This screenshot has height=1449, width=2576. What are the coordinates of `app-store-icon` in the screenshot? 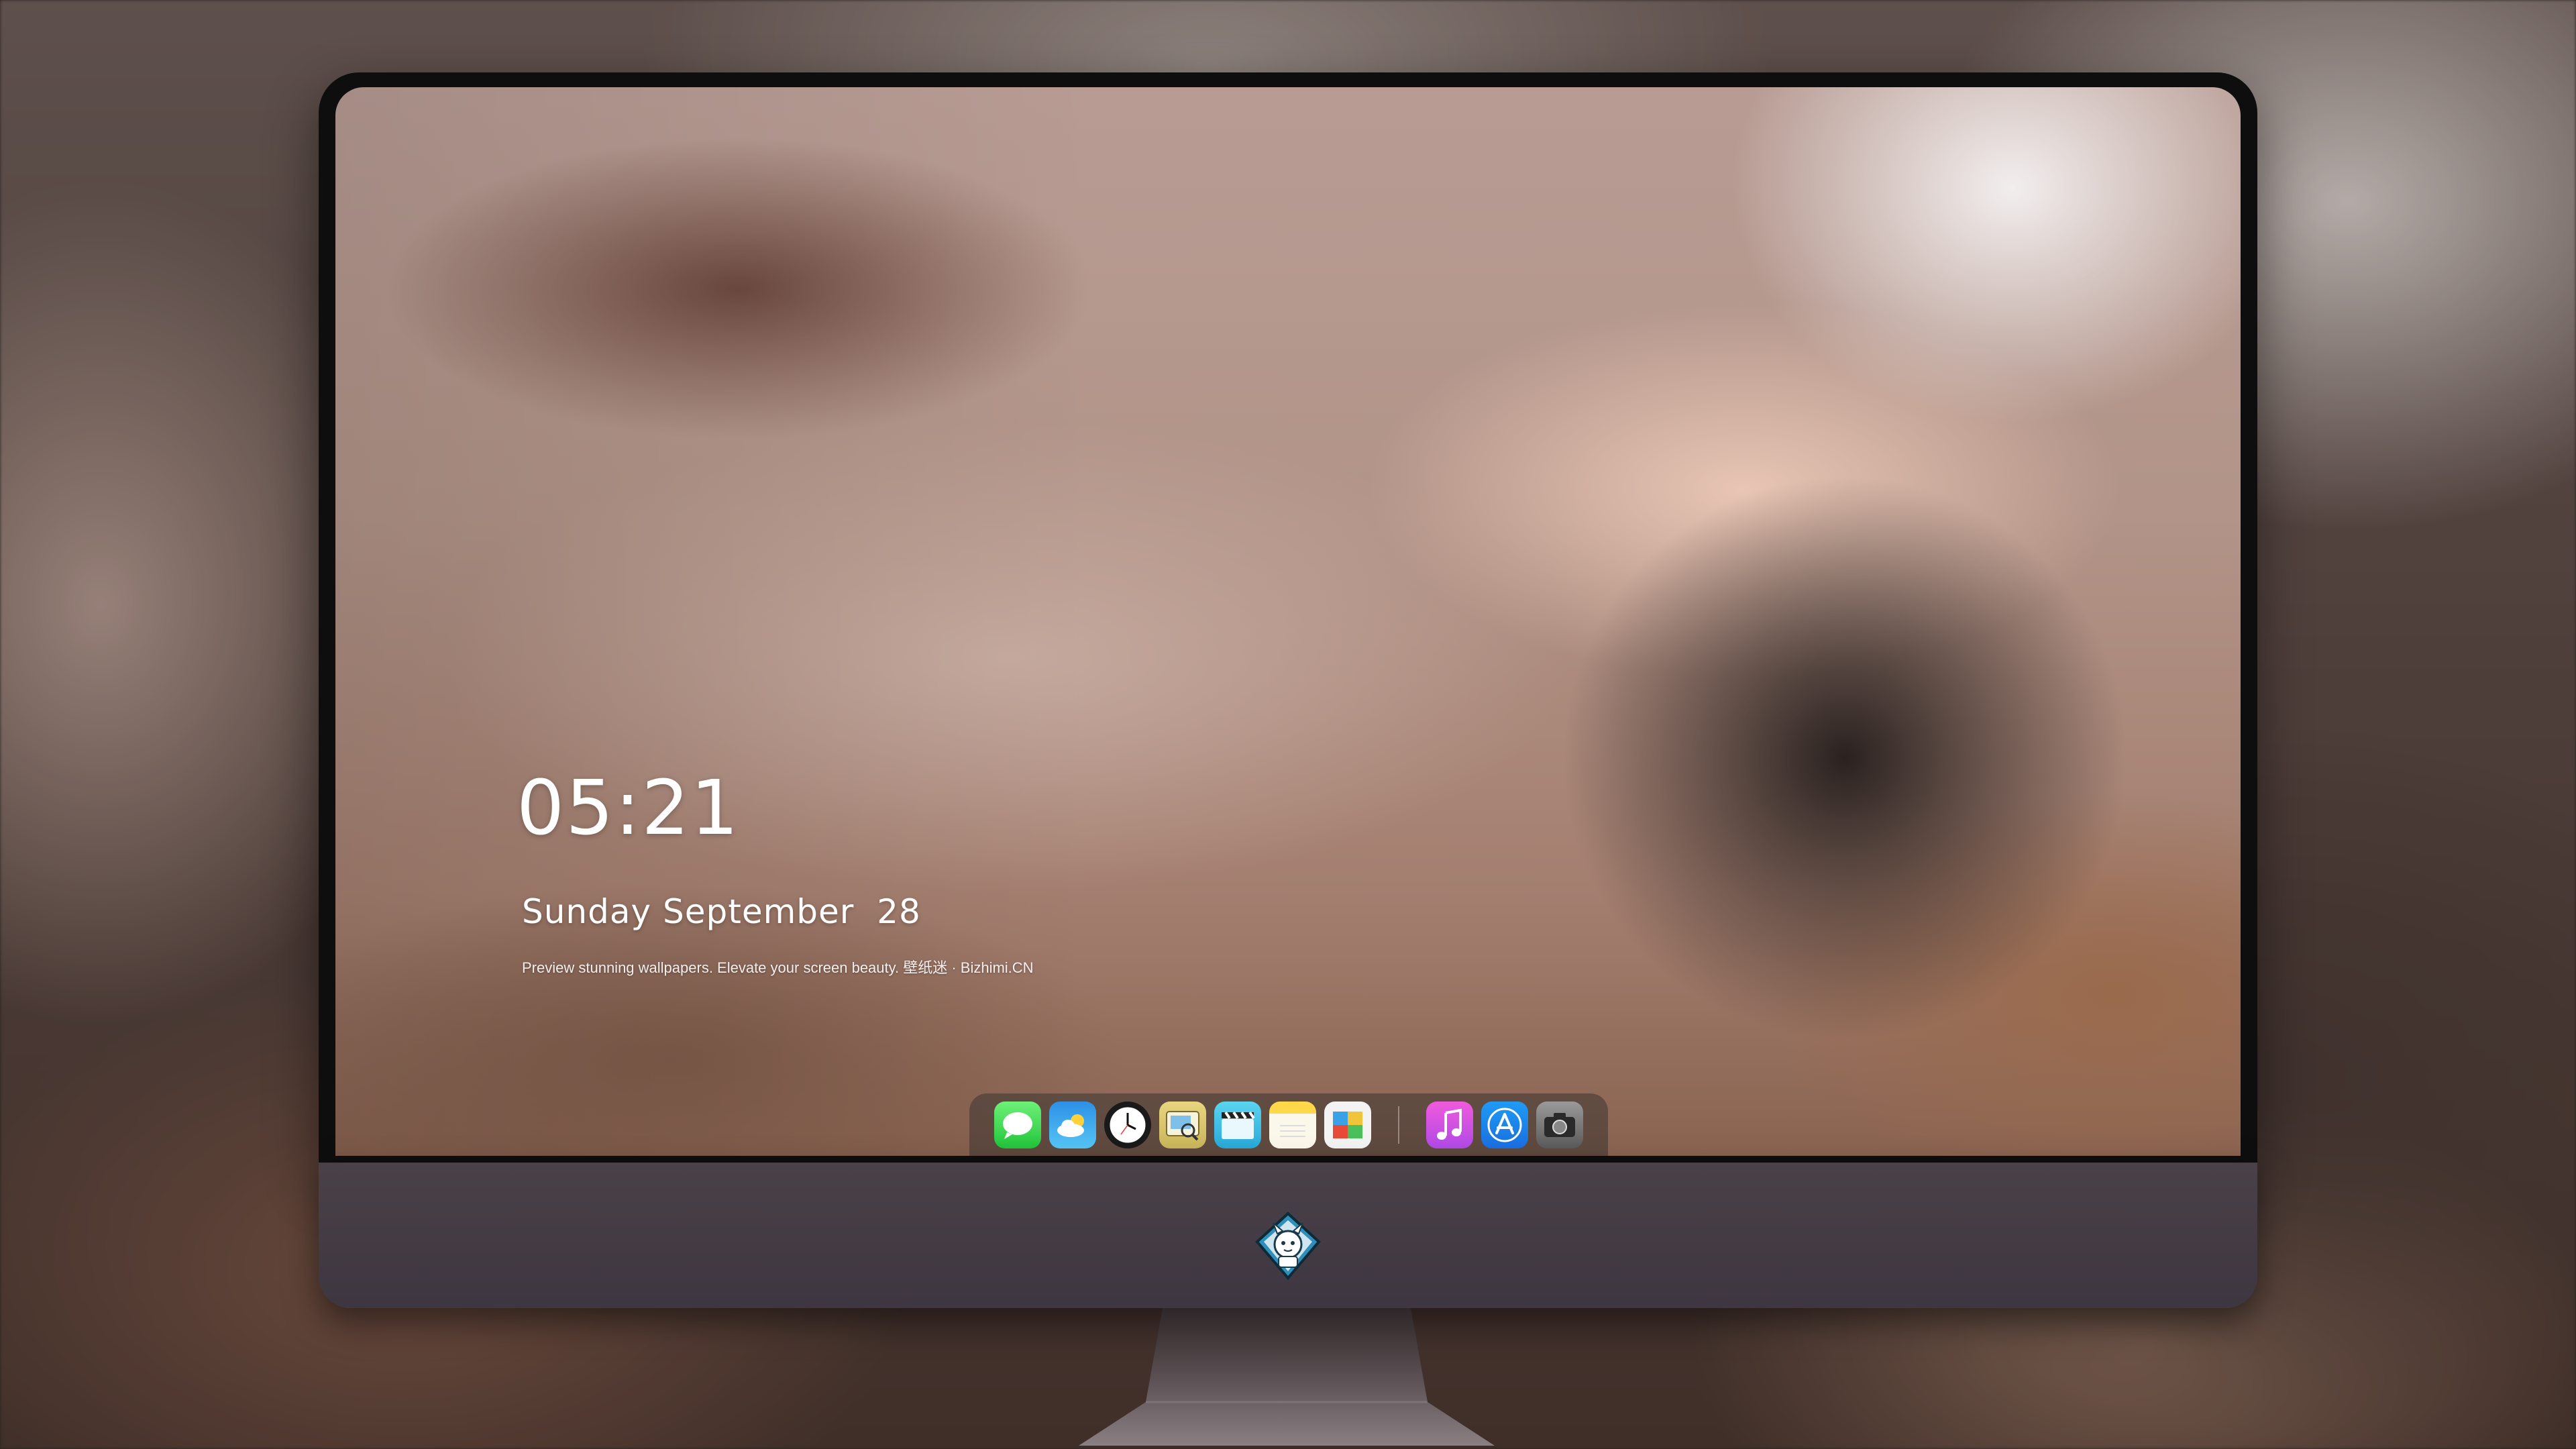 It's located at (1504, 1124).